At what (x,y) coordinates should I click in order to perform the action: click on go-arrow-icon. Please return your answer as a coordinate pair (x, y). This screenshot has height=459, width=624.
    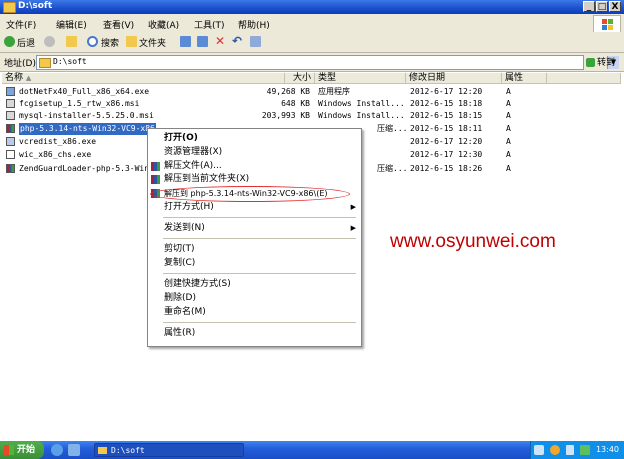
    Looking at the image, I should click on (590, 62).